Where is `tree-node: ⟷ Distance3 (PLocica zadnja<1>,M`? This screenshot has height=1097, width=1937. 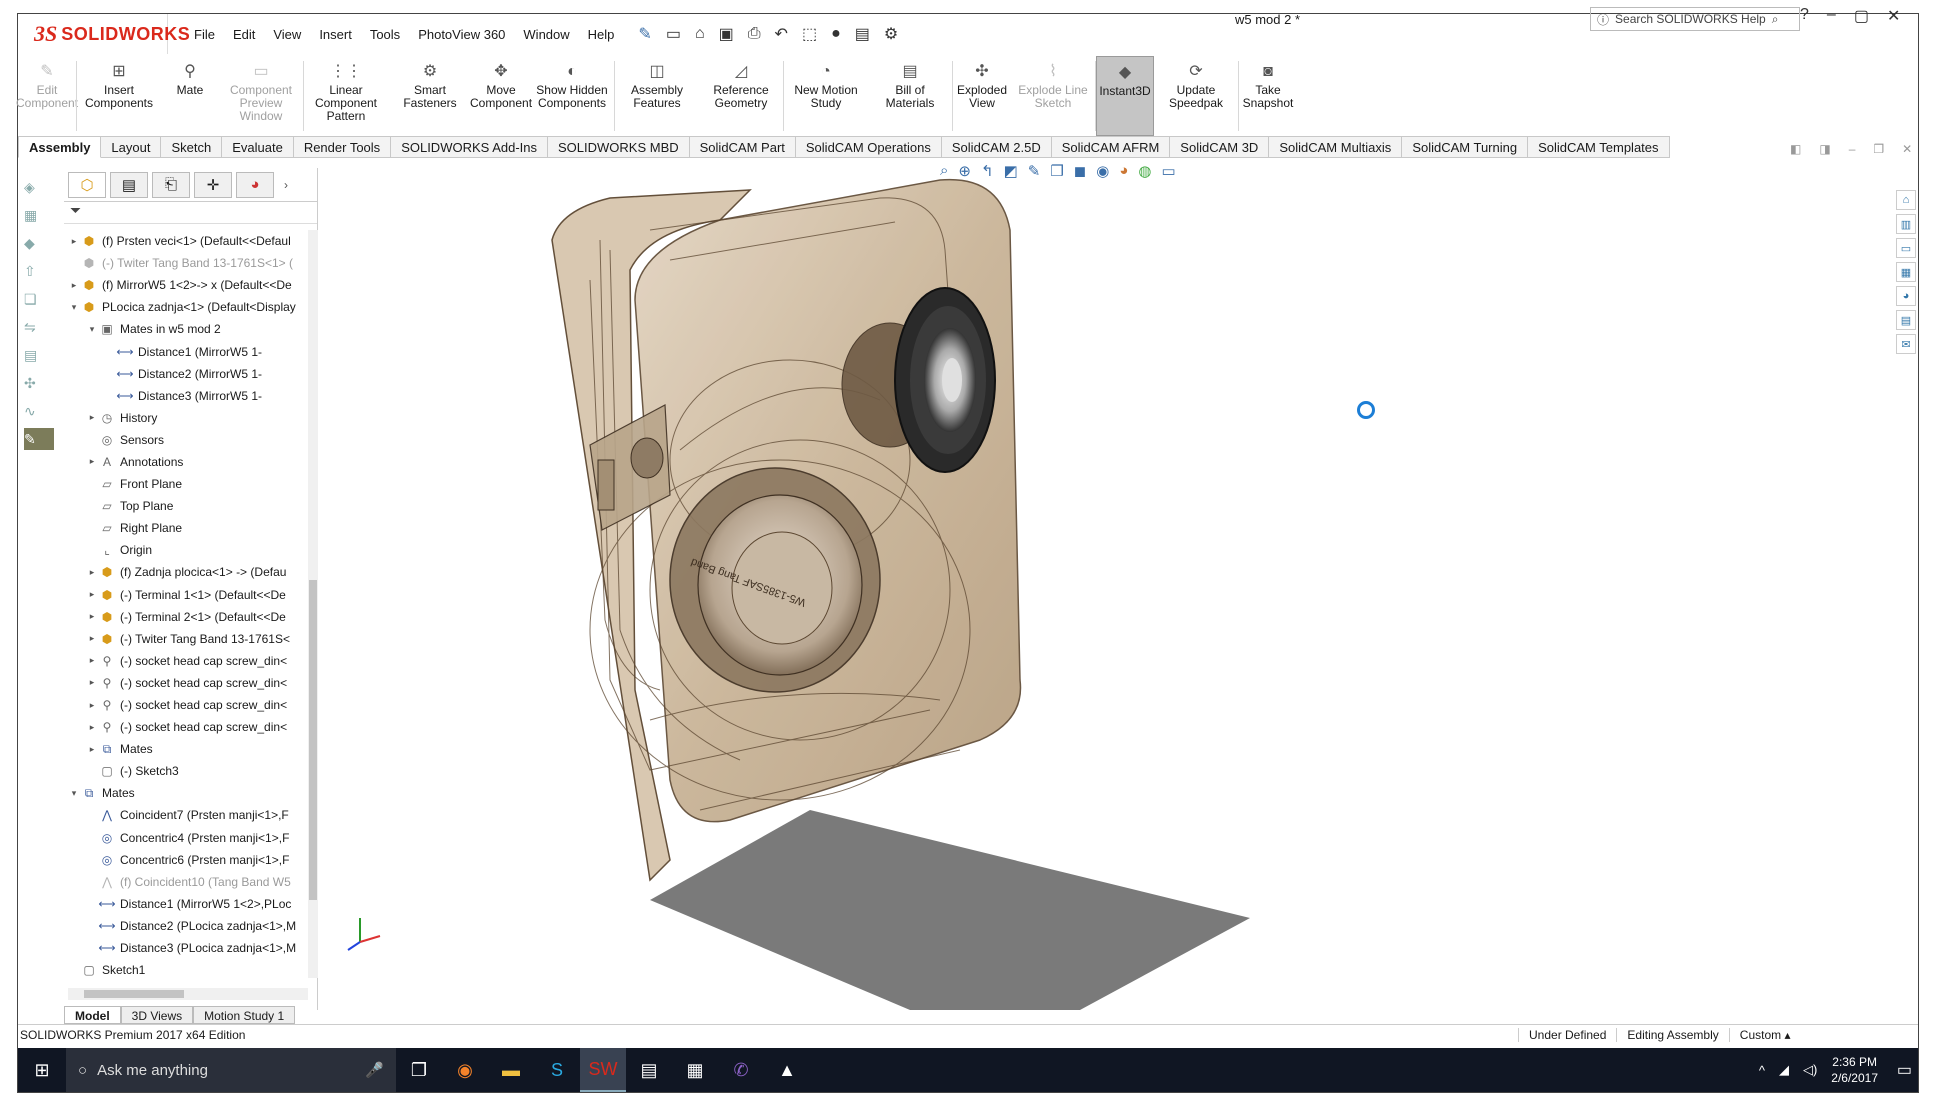 tree-node: ⟷ Distance3 (PLocica zadnja<1>,M is located at coordinates (186, 948).